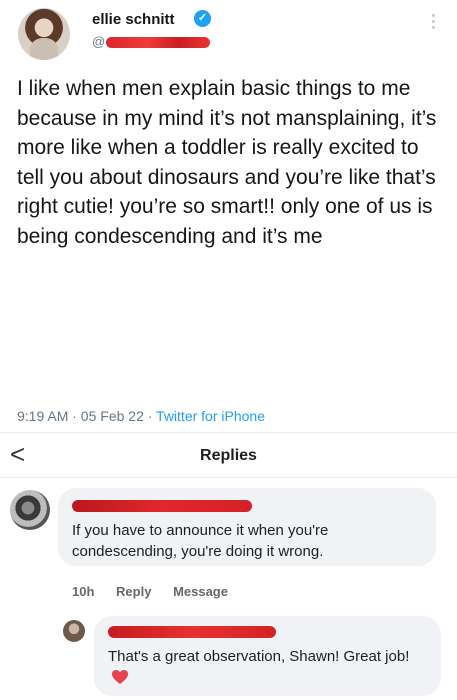 This screenshot has width=457, height=700. What do you see at coordinates (99, 41) in the screenshot?
I see `handle-at-sign: @` at bounding box center [99, 41].